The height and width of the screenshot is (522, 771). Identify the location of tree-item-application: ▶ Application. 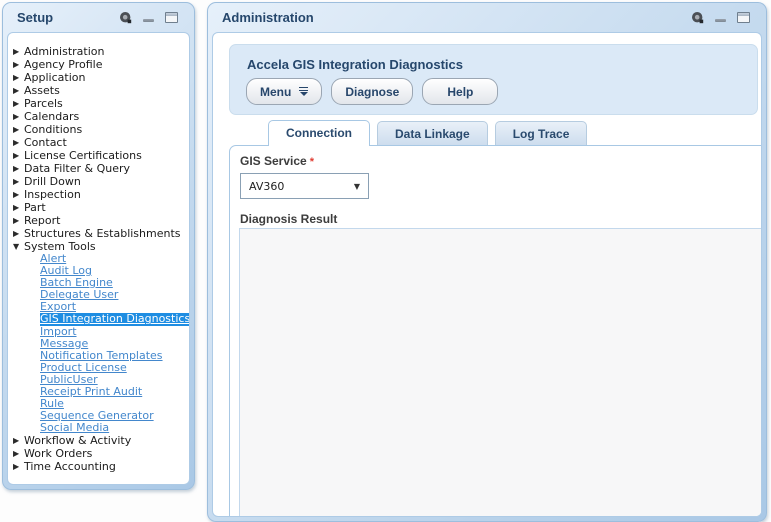
(100, 77).